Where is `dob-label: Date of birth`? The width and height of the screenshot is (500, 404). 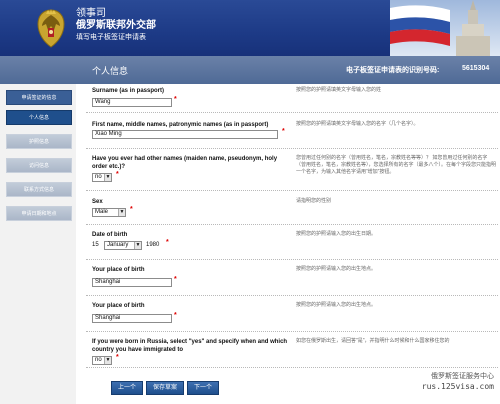 dob-label: Date of birth is located at coordinates (110, 235).